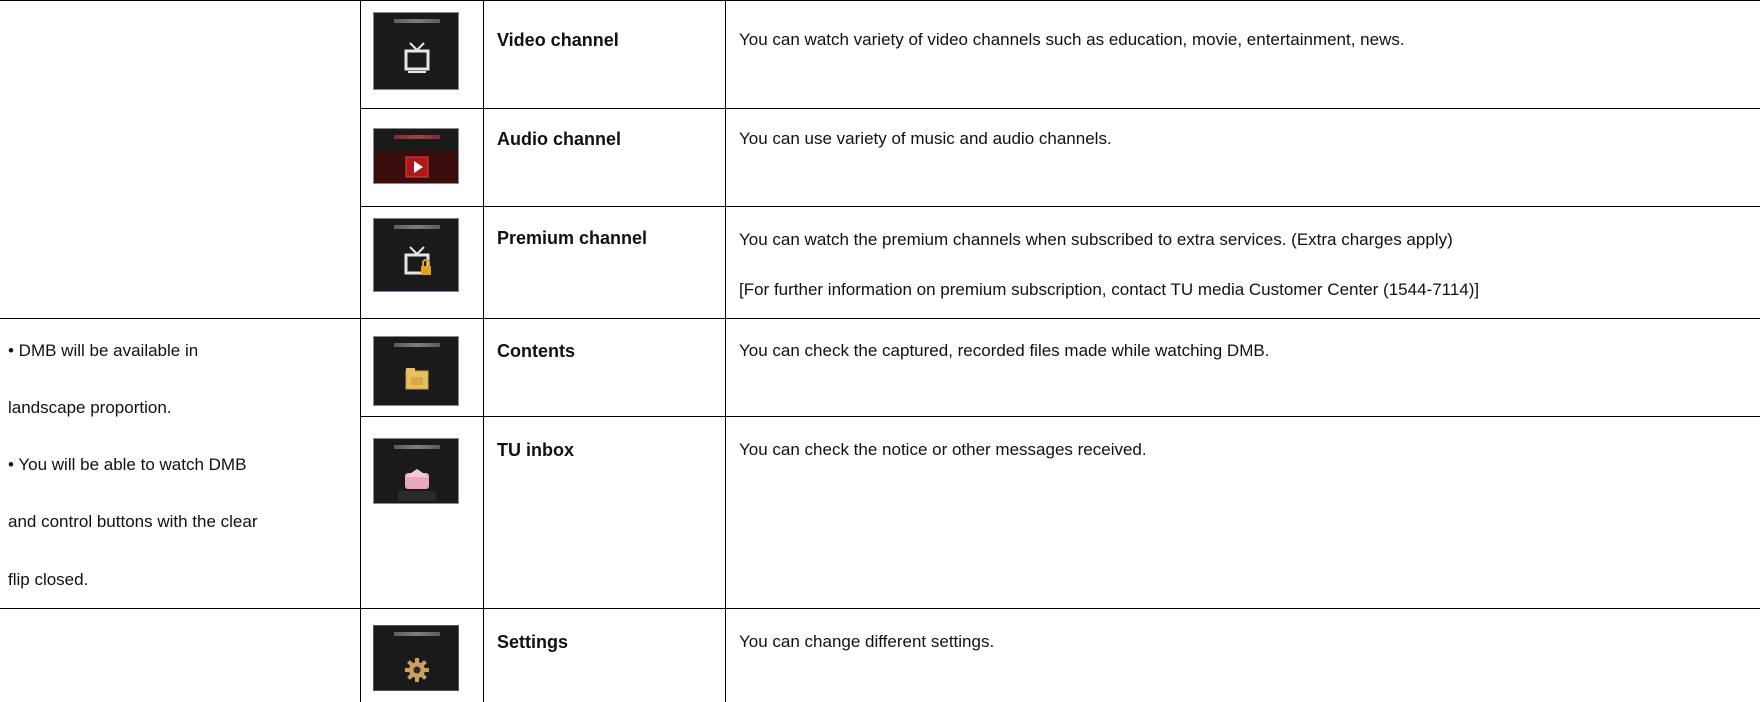 This screenshot has height=702, width=1760. What do you see at coordinates (417, 670) in the screenshot?
I see `gear-icon` at bounding box center [417, 670].